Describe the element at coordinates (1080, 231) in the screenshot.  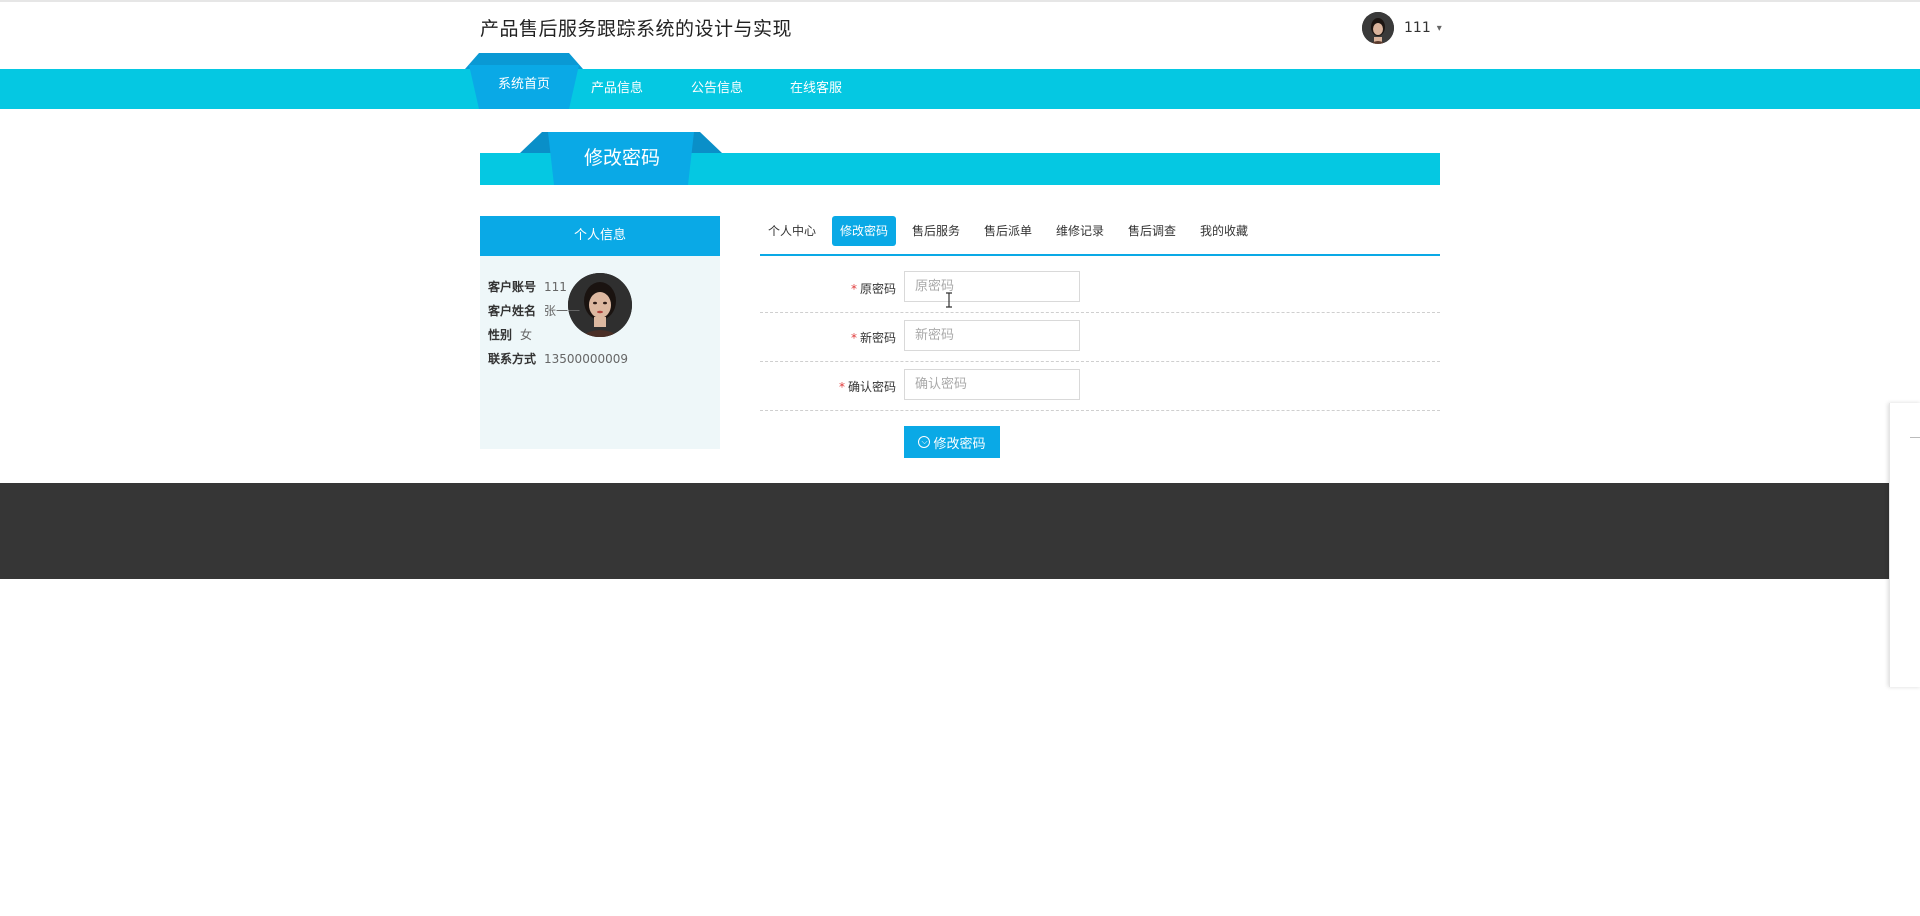
I see `tab-repair-records: 维修记录` at that location.